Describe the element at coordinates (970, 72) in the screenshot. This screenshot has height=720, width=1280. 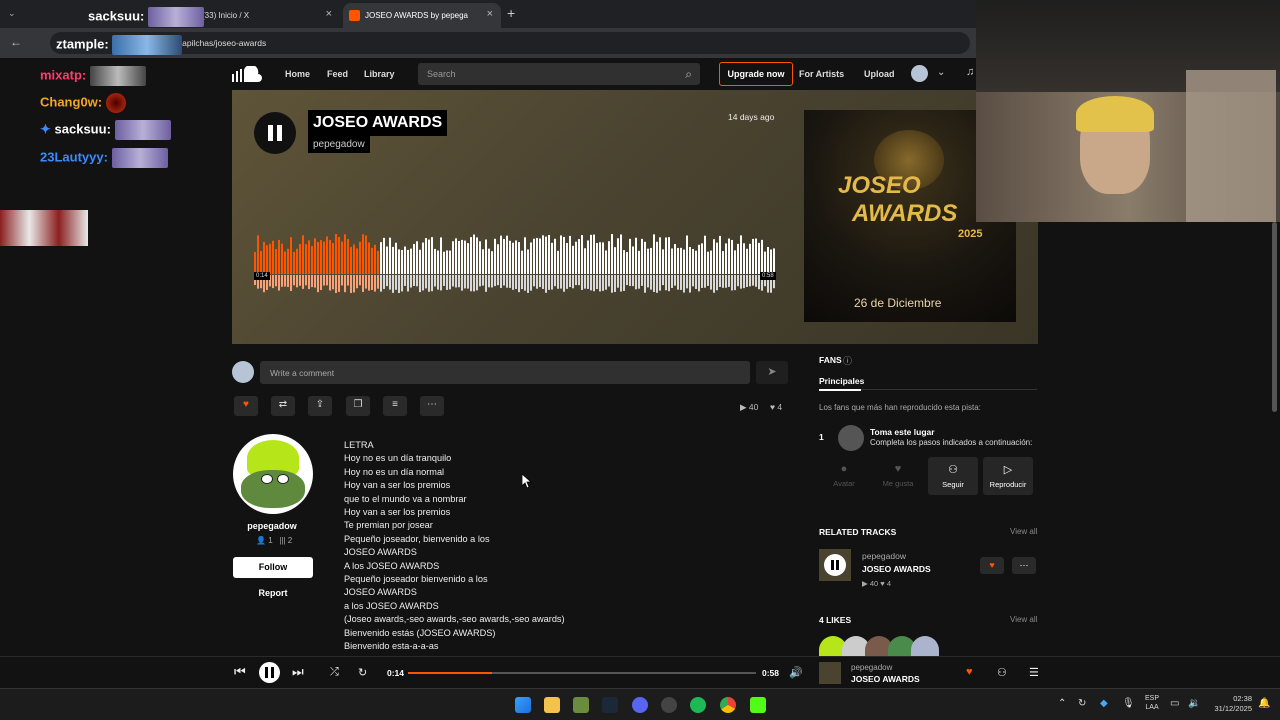
I see `bell-icon: ♫` at that location.